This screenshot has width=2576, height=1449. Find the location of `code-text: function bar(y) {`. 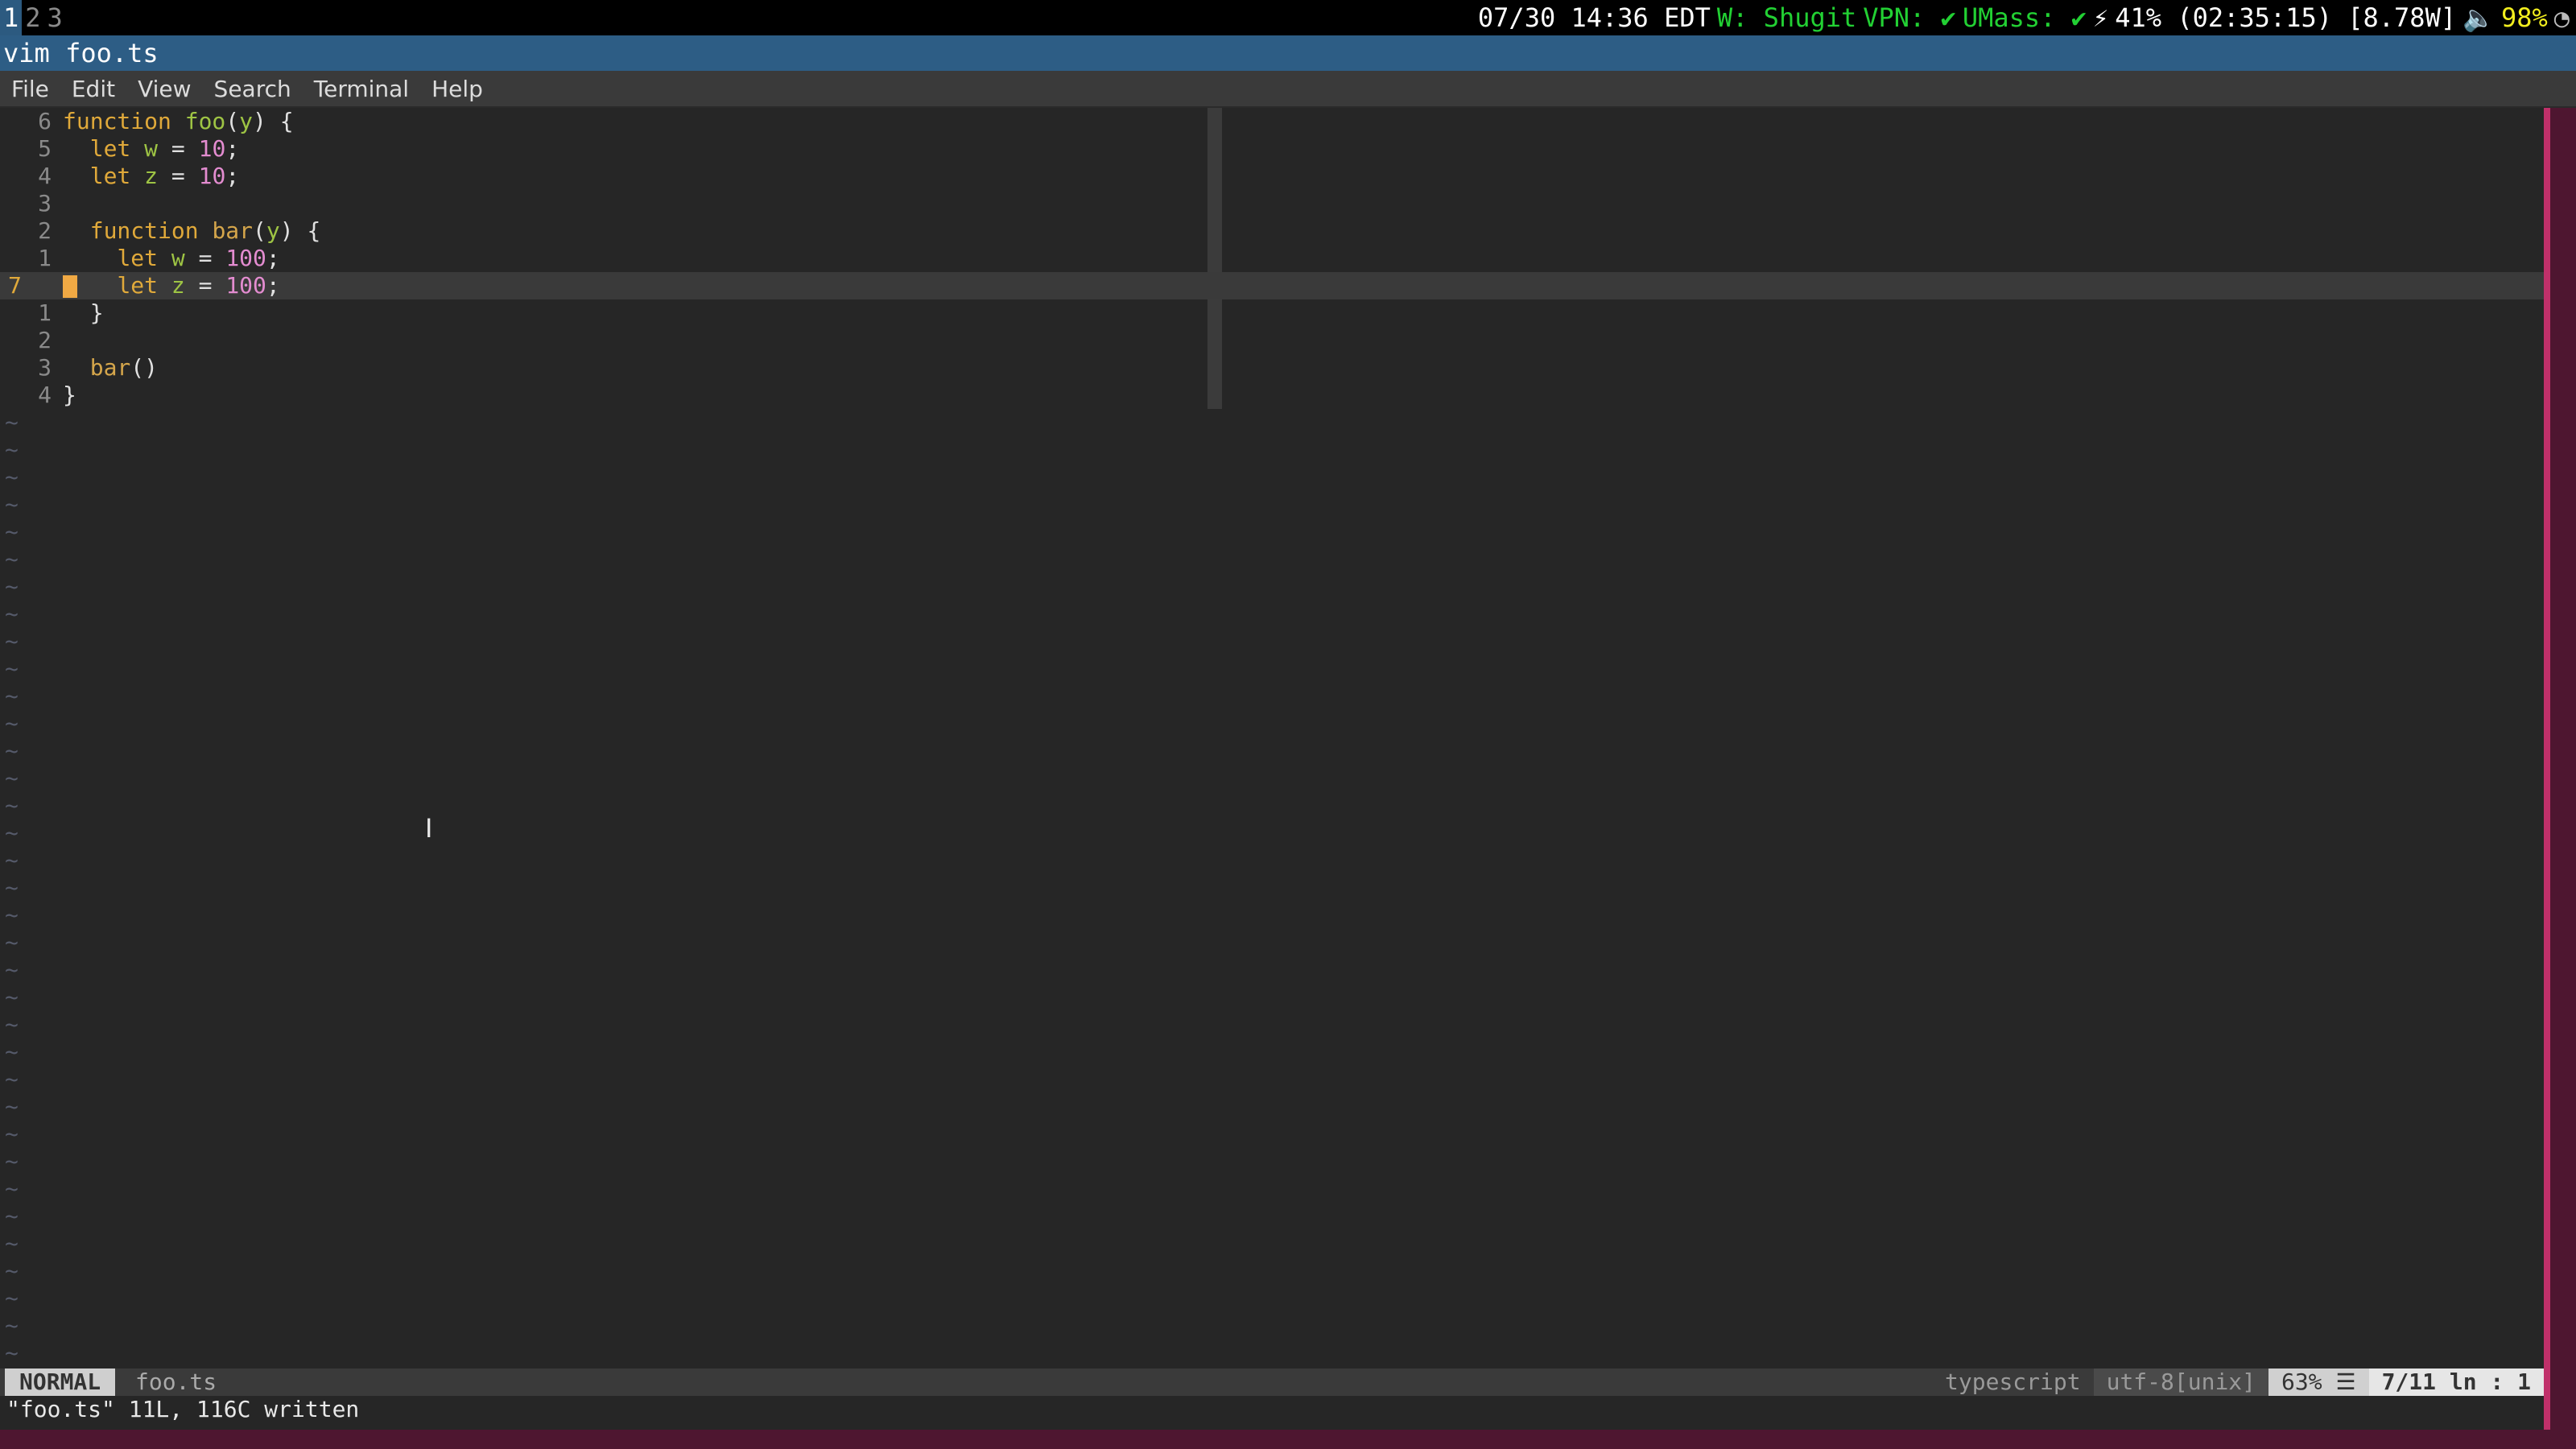

code-text: function bar(y) { is located at coordinates (192, 231).